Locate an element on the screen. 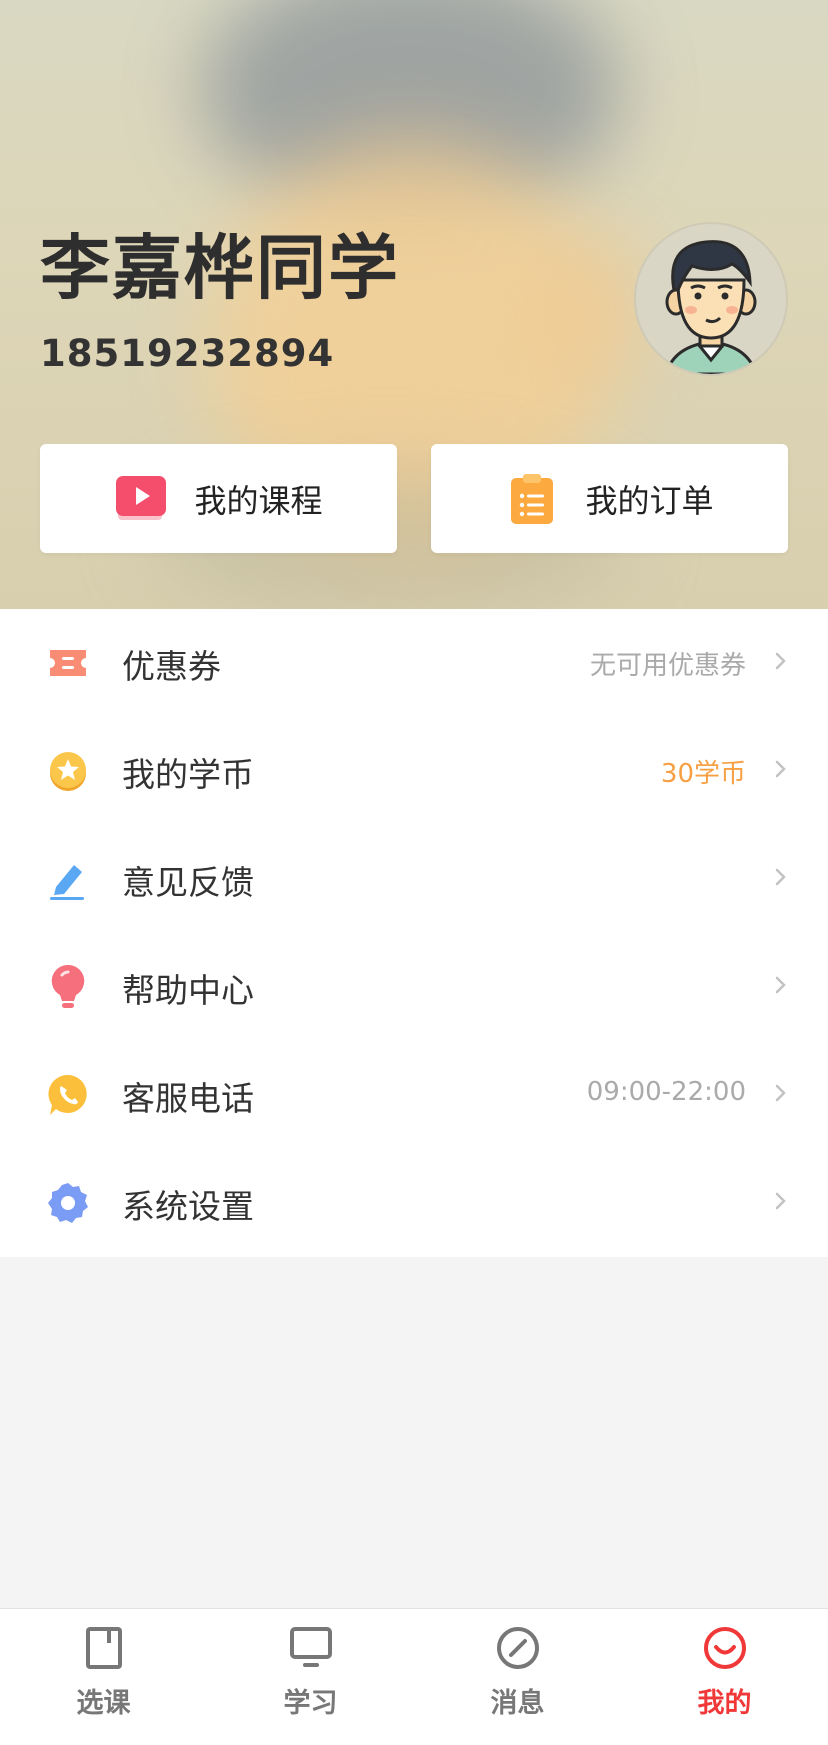 This screenshot has width=828, height=1745. tab-label: 我的 is located at coordinates (724, 1703).